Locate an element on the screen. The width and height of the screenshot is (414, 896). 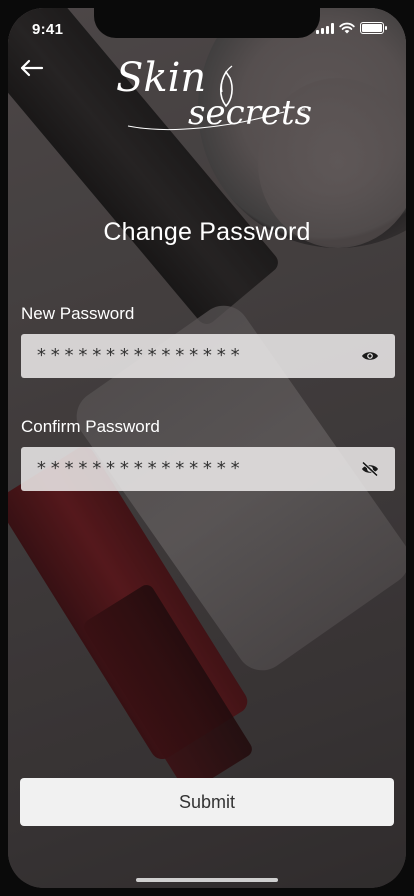
battery-icon is located at coordinates (373, 28).